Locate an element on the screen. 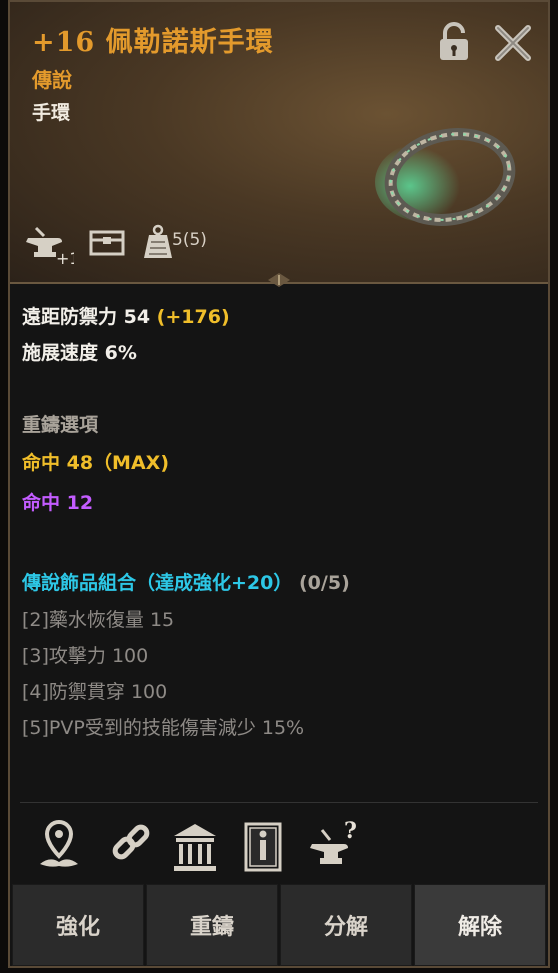  stat-ranged-defense-value: 遠距防禦力 54 is located at coordinates (86, 317).